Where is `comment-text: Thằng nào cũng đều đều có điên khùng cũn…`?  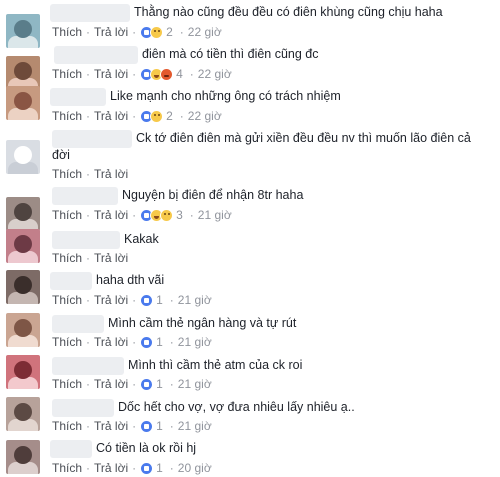
comment-text: Thằng nào cũng đều đều có điên khùng cũn… is located at coordinates (288, 12).